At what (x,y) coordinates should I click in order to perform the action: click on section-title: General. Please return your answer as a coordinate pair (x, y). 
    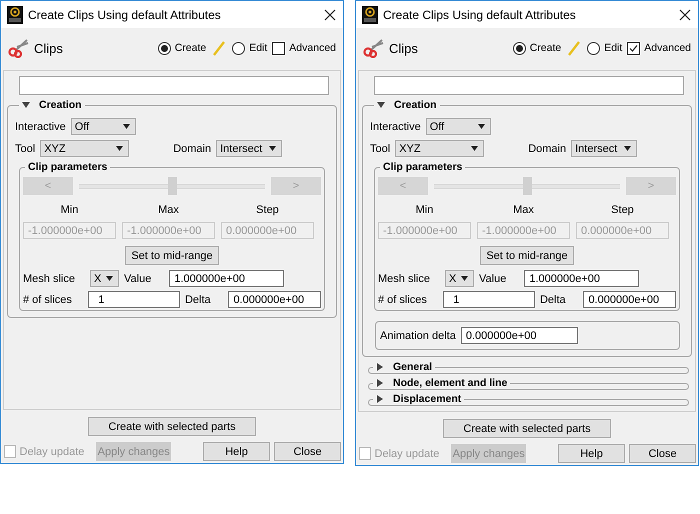
    Looking at the image, I should click on (412, 367).